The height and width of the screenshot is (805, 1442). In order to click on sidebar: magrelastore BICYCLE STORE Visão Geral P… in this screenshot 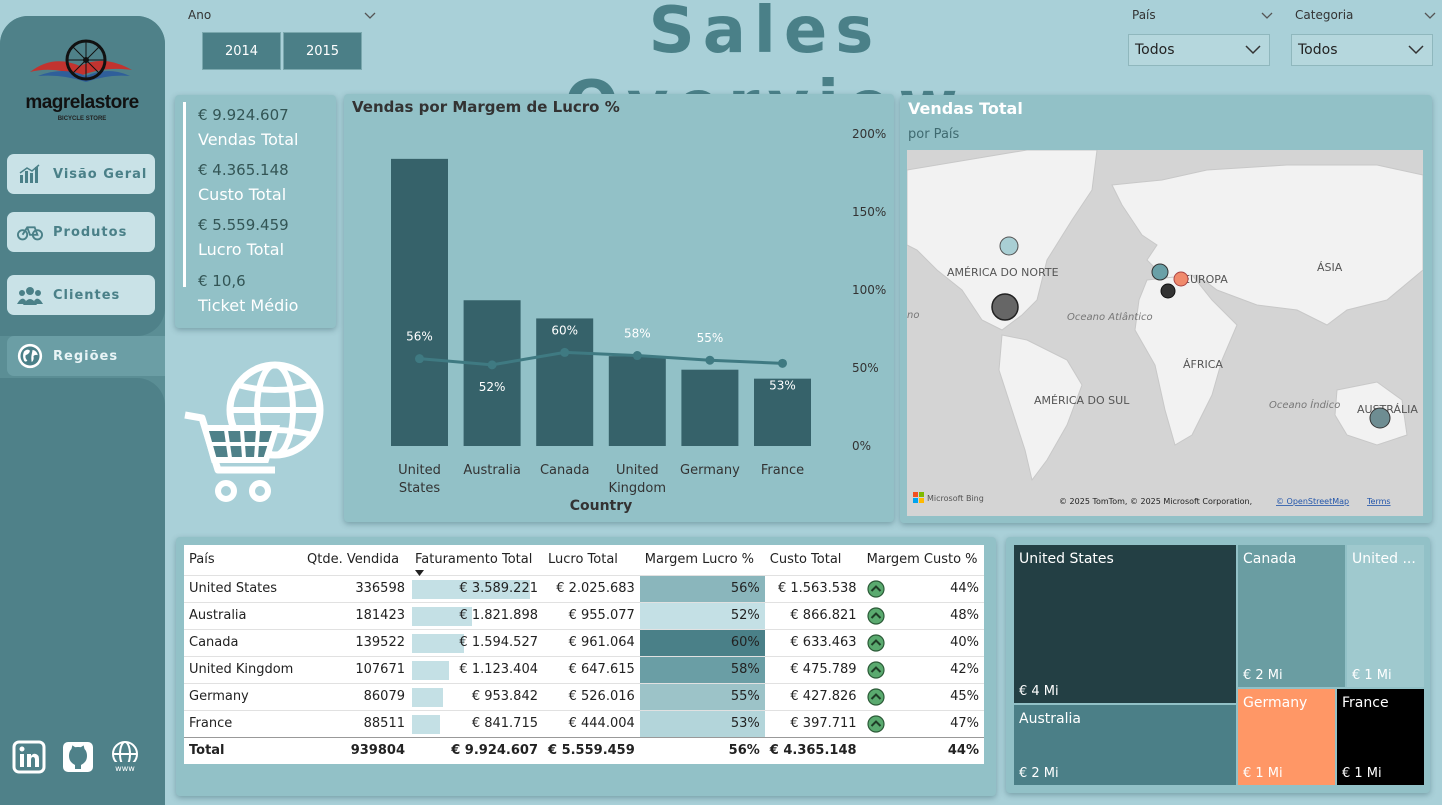, I will do `click(82, 410)`.